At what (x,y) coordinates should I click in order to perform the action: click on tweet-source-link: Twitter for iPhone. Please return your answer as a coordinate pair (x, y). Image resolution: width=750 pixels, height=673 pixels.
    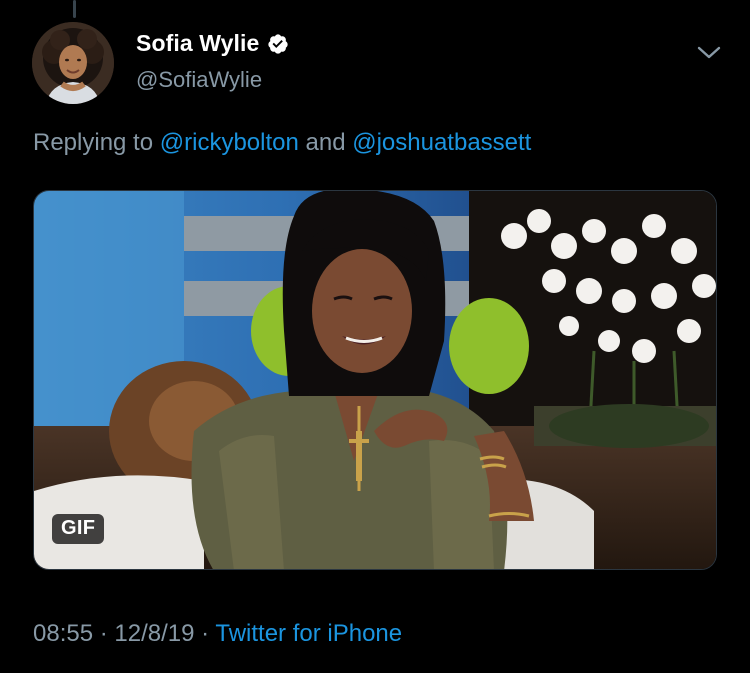
    Looking at the image, I should click on (308, 633).